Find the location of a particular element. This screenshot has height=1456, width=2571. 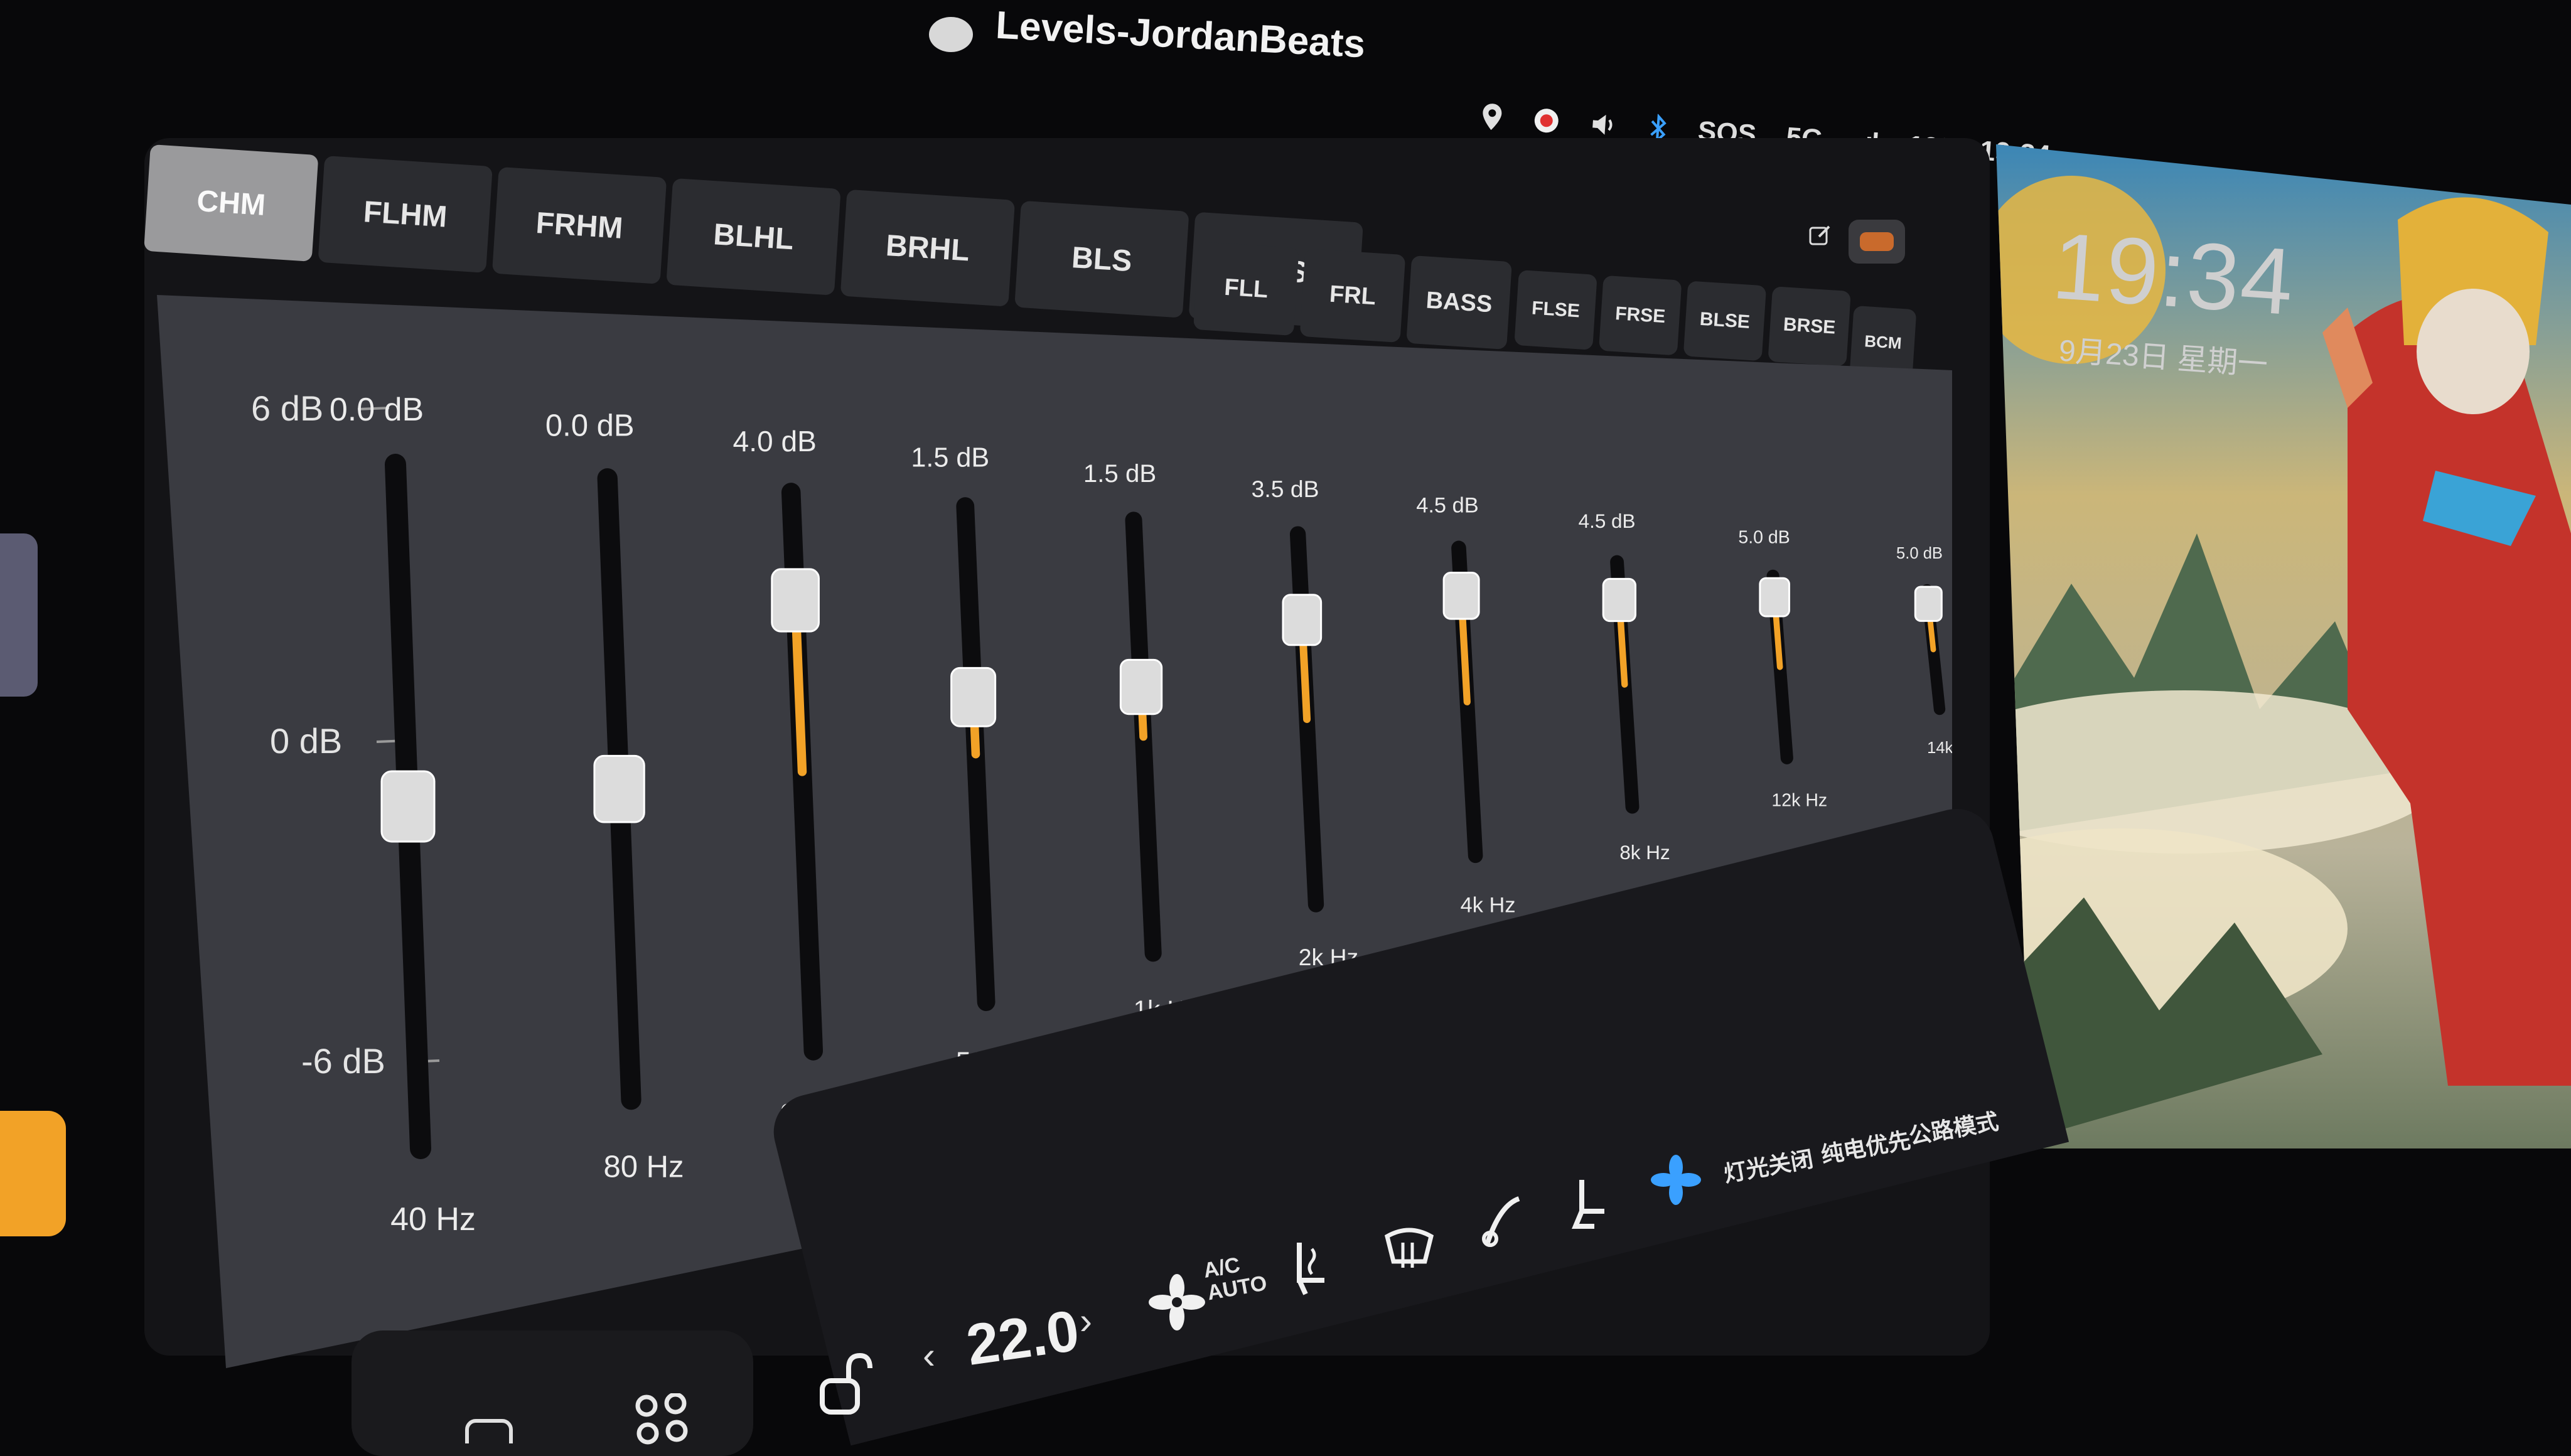

record-icon is located at coordinates (1547, 121).